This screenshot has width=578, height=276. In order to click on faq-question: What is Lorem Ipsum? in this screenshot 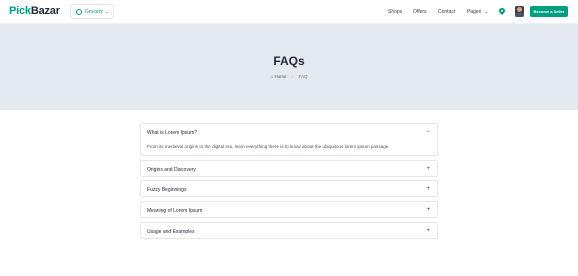, I will do `click(172, 132)`.